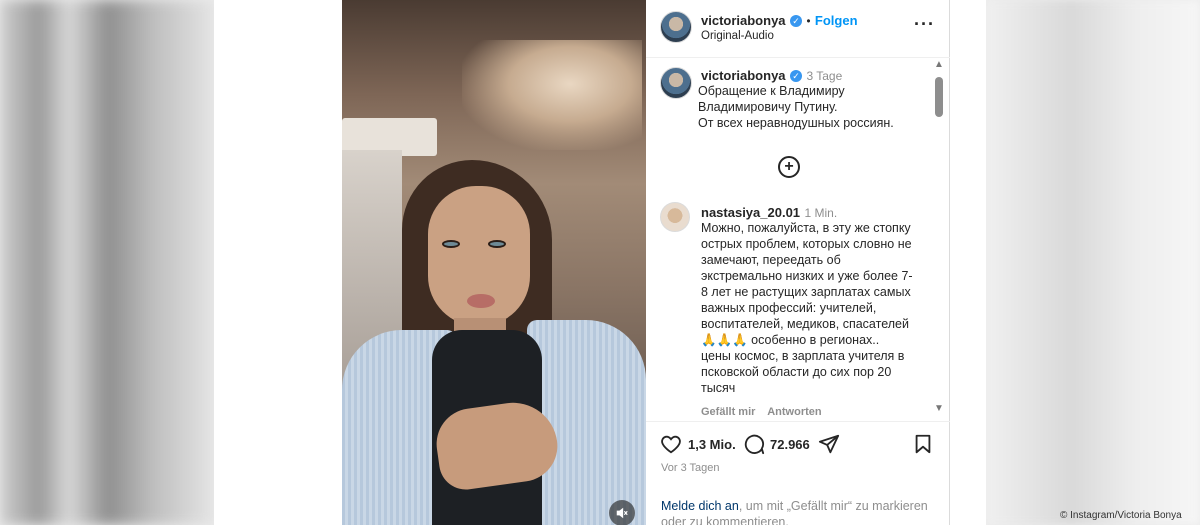 Image resolution: width=1200 pixels, height=525 pixels. Describe the element at coordinates (1121, 515) in the screenshot. I see `image-credit: © Instagram/Victoria Bonya` at that location.